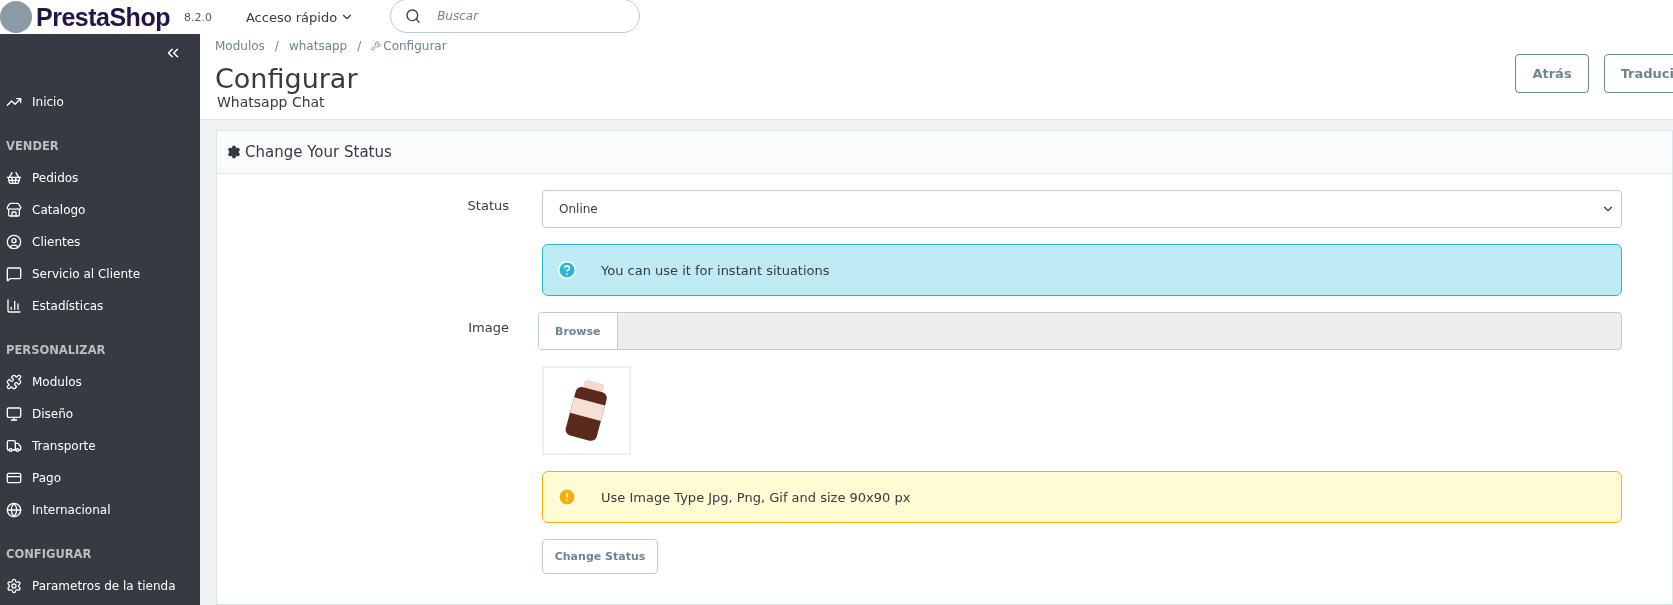  I want to click on search-icon, so click(413, 16).